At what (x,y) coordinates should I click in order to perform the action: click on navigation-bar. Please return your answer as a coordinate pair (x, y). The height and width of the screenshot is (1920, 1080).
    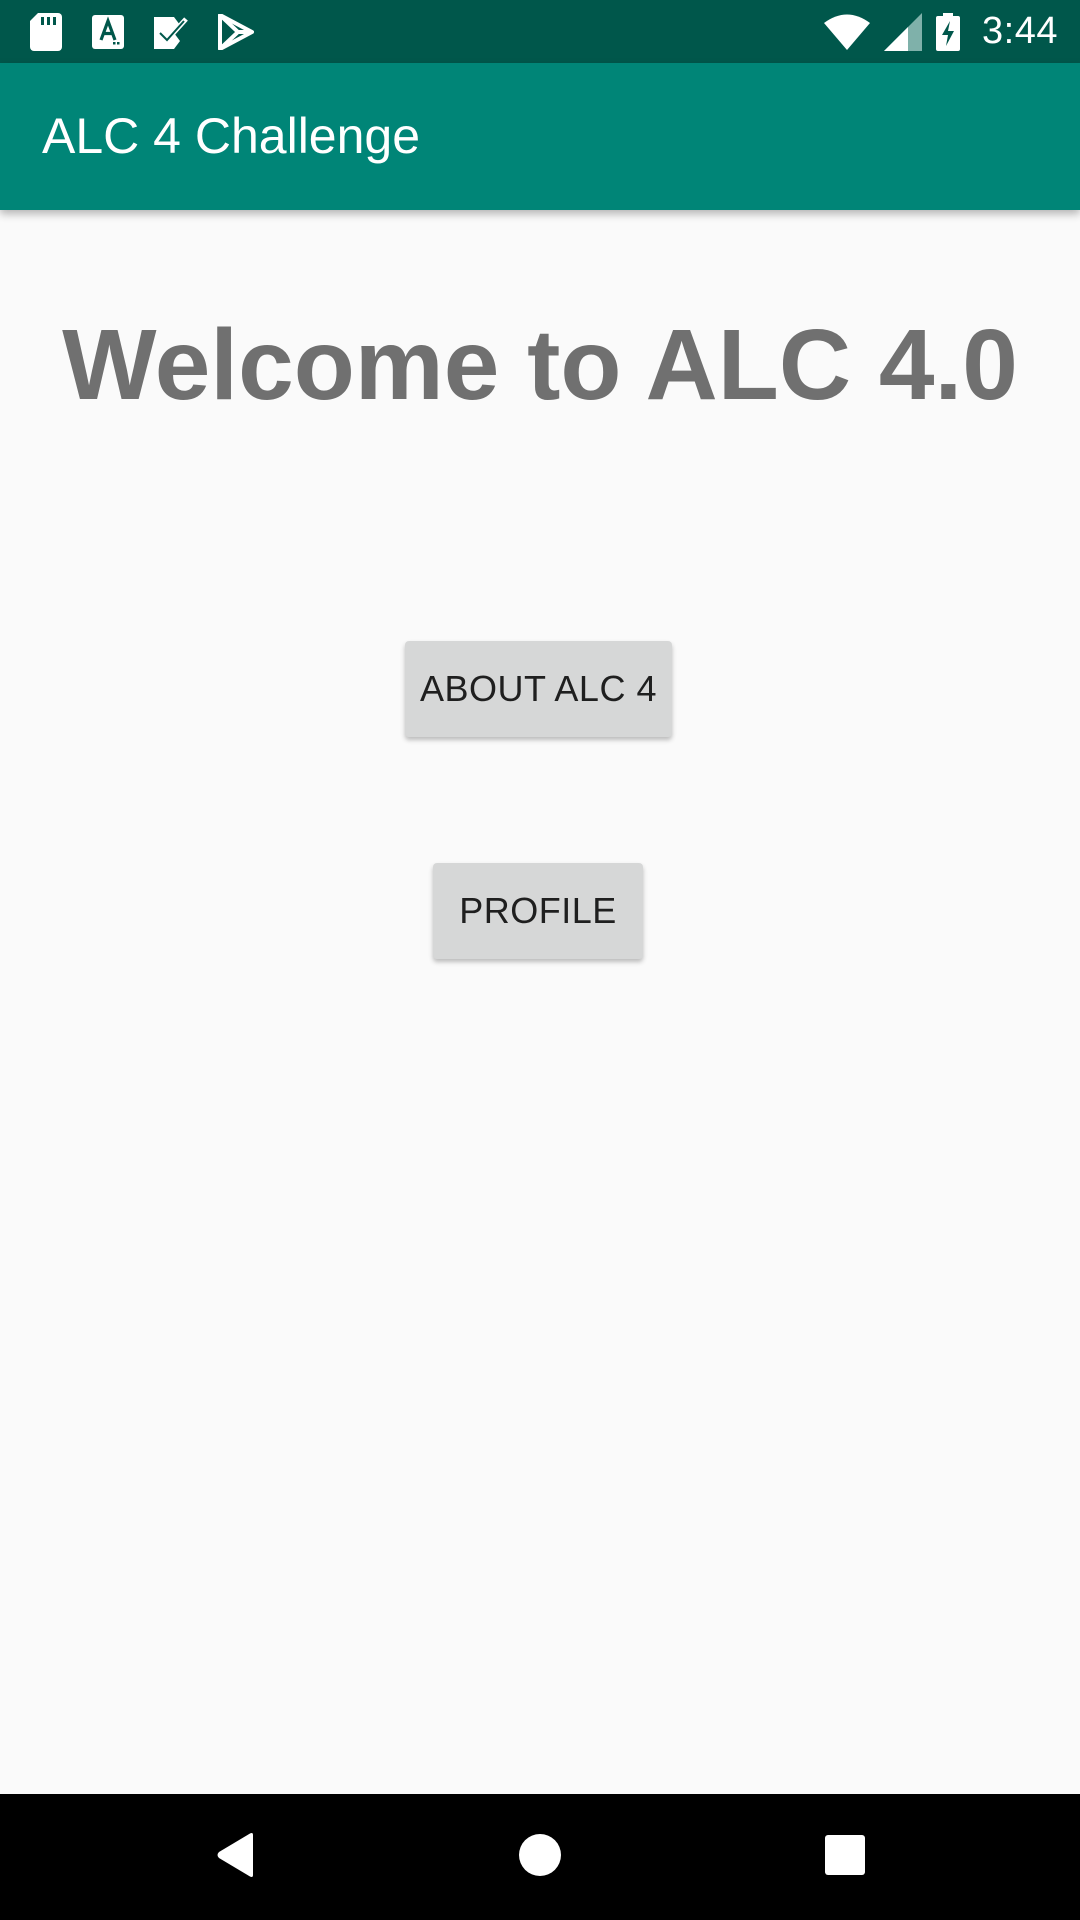
    Looking at the image, I should click on (540, 1857).